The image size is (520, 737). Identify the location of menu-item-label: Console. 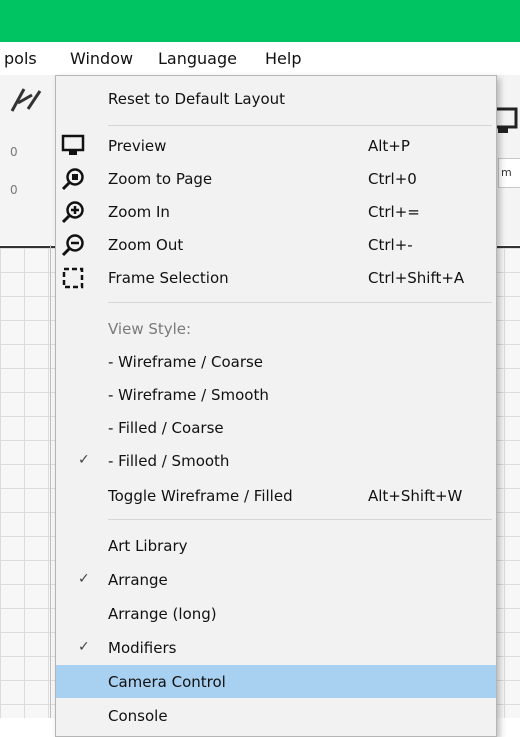
(138, 716).